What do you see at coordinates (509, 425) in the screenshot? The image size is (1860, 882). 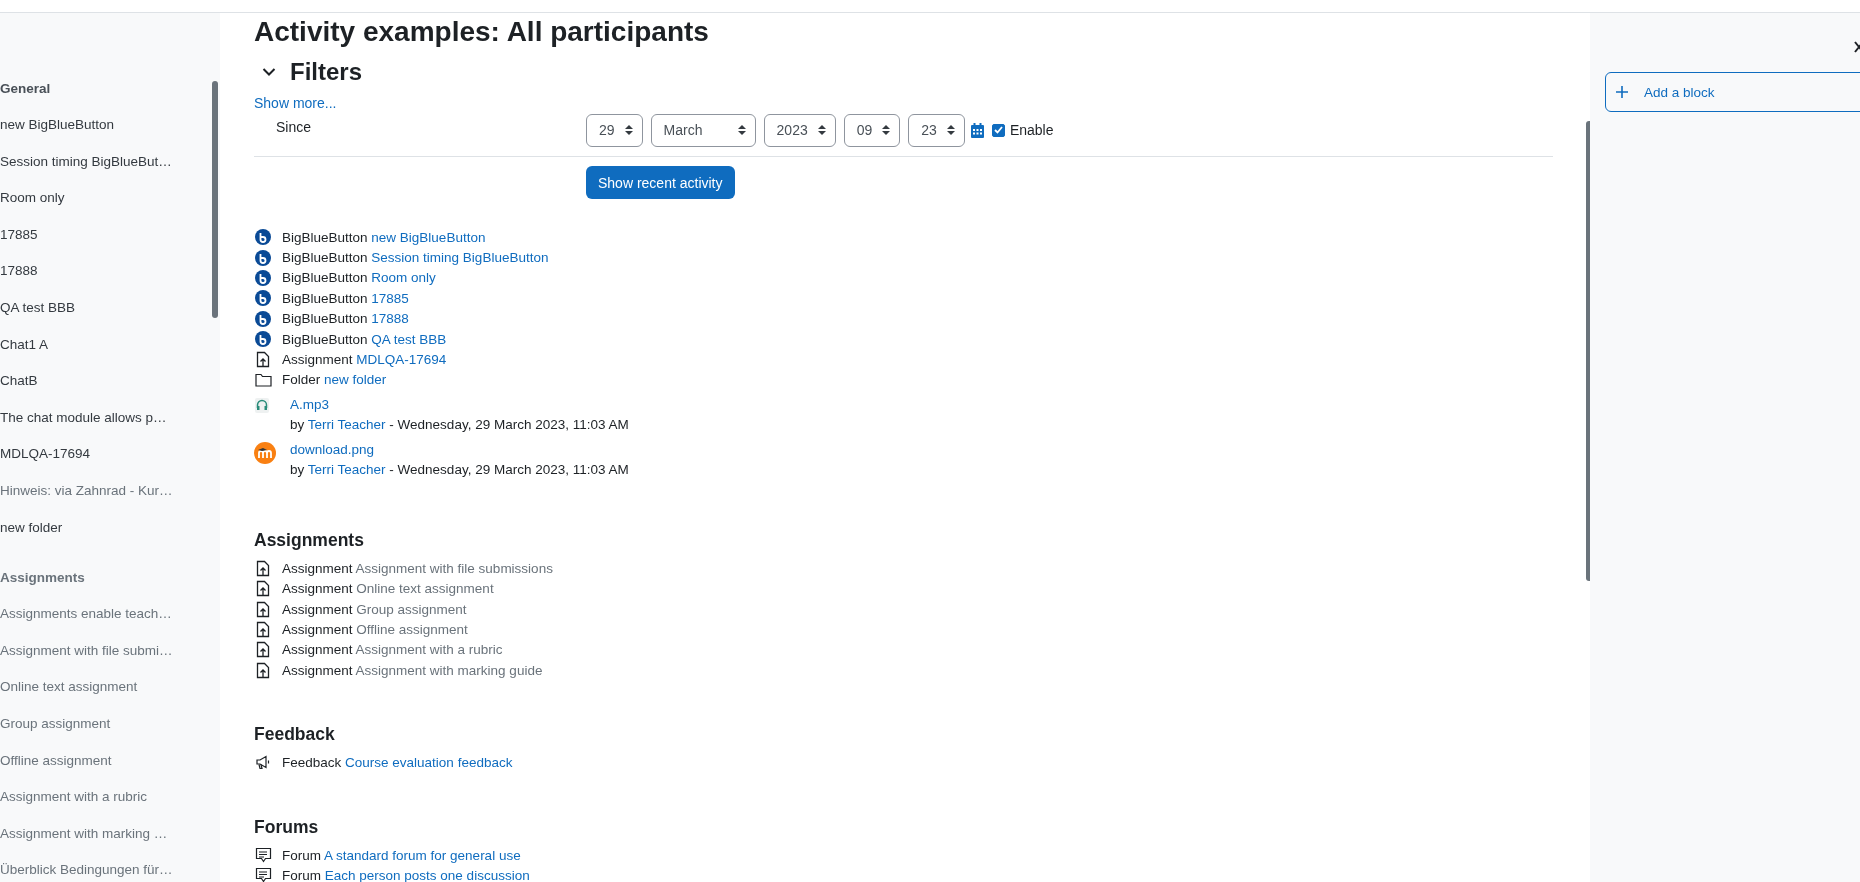 I see `date-text: - Wednesday, 29 March 2023, 11:03 AM` at bounding box center [509, 425].